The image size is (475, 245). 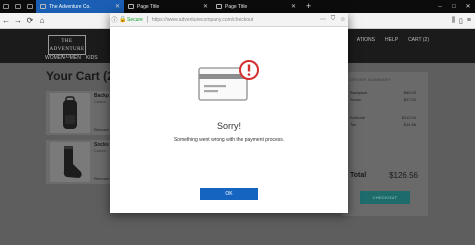 I want to click on tab-adventure-co: The Adventure Co. ✕, so click(x=80, y=6).